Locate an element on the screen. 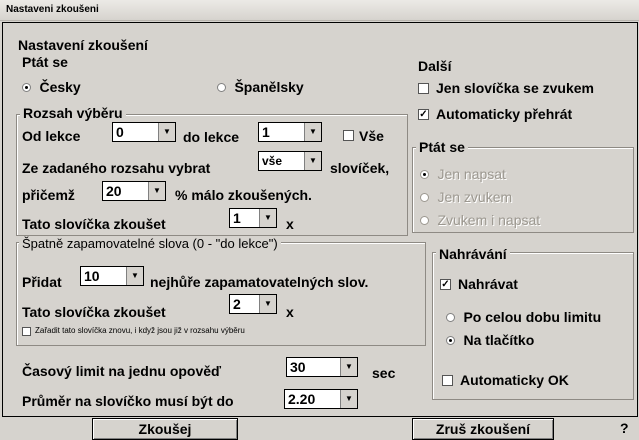  zvukem-checkbox: Jen slovíčka se zvukem is located at coordinates (525, 89).